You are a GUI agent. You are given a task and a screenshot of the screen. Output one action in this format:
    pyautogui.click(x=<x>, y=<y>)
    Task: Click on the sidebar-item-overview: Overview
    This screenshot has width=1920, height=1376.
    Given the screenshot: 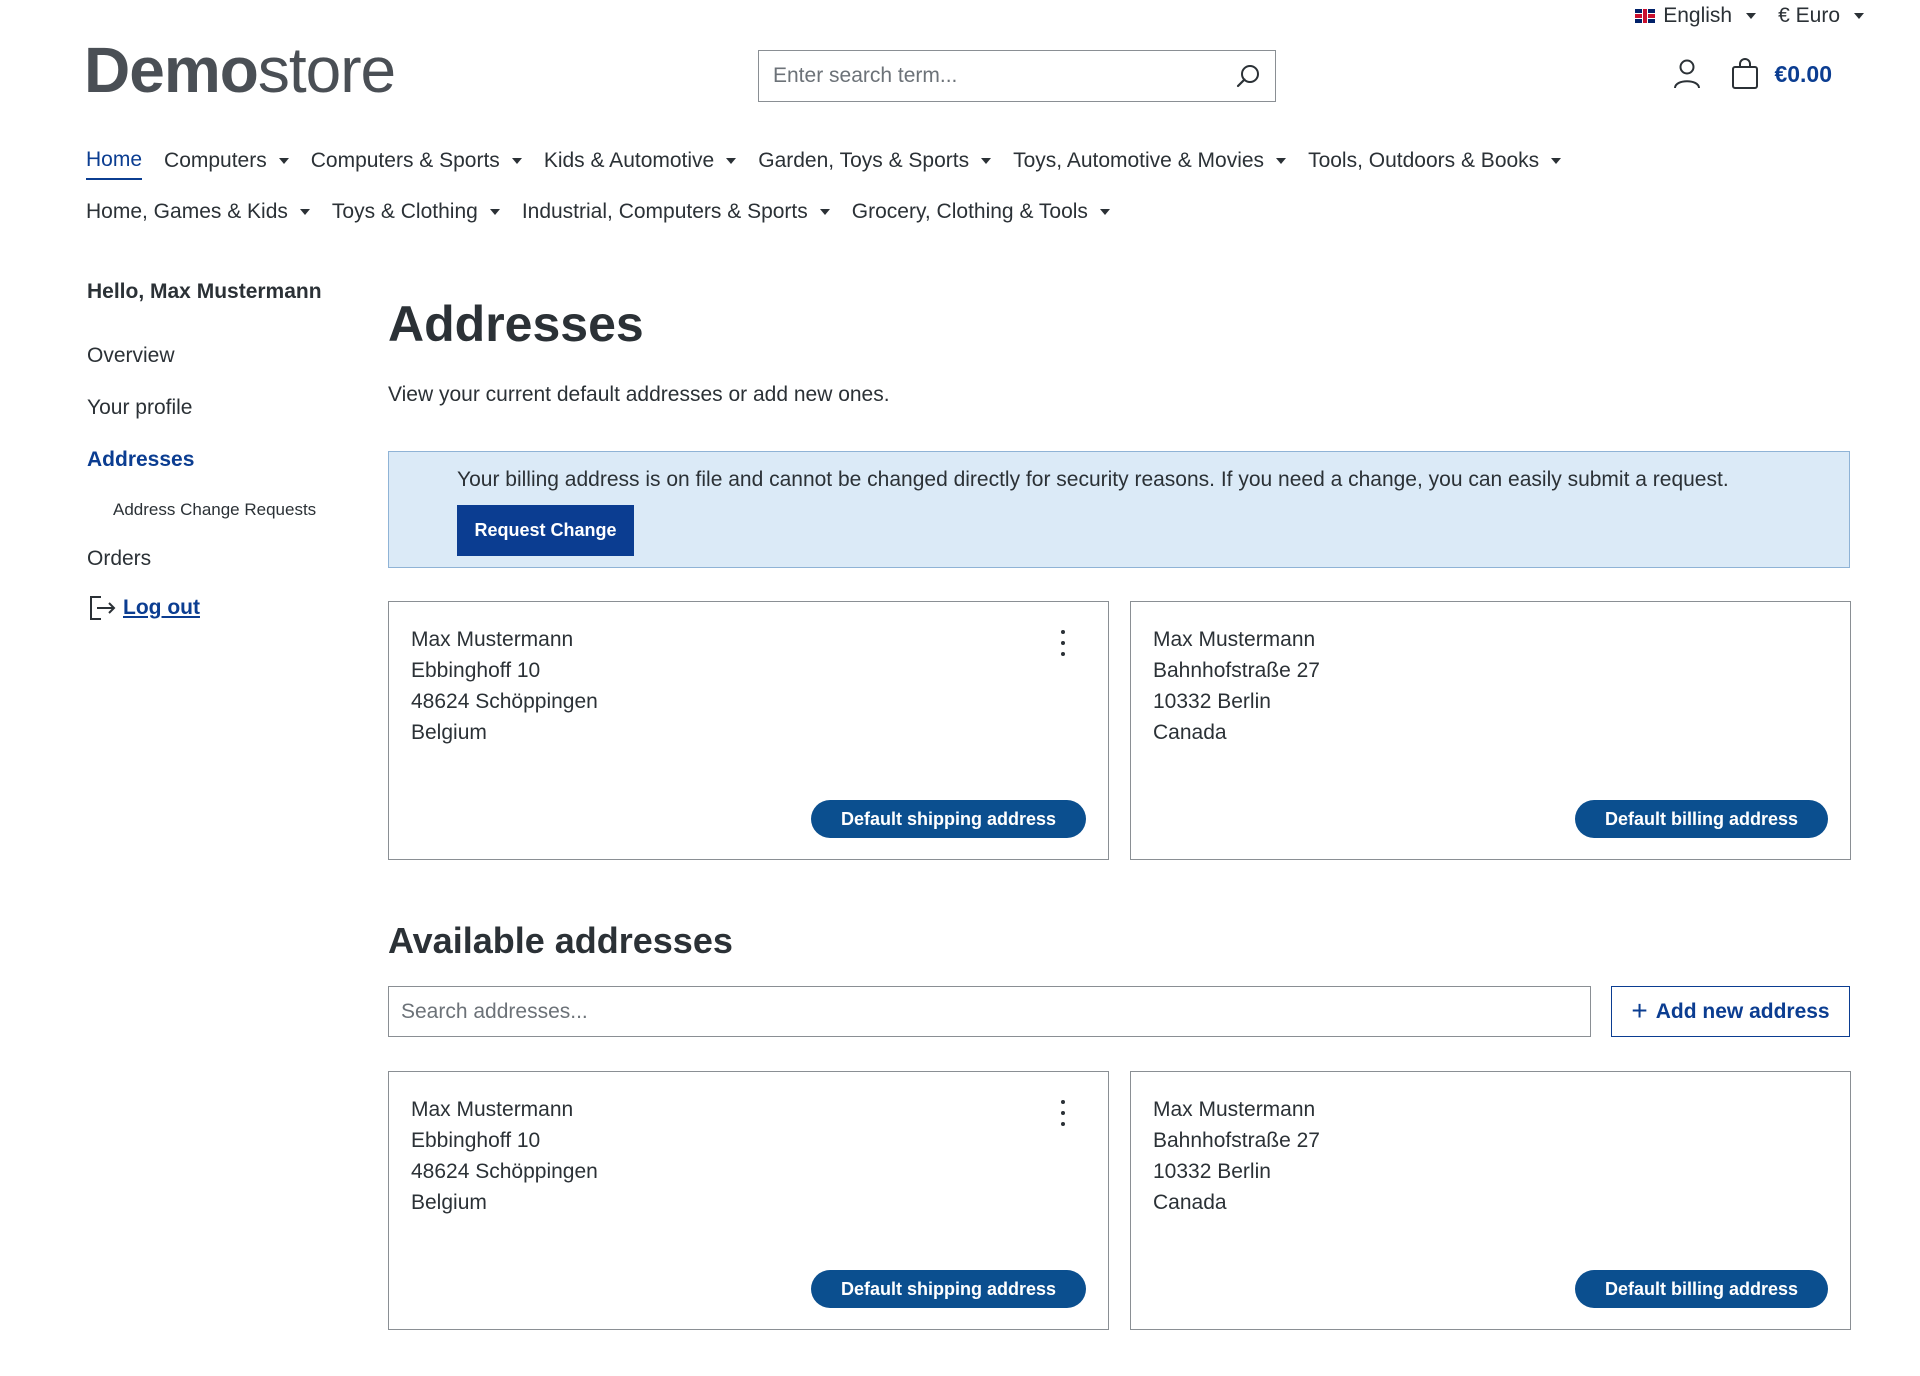 What is the action you would take?
    pyautogui.click(x=131, y=356)
    